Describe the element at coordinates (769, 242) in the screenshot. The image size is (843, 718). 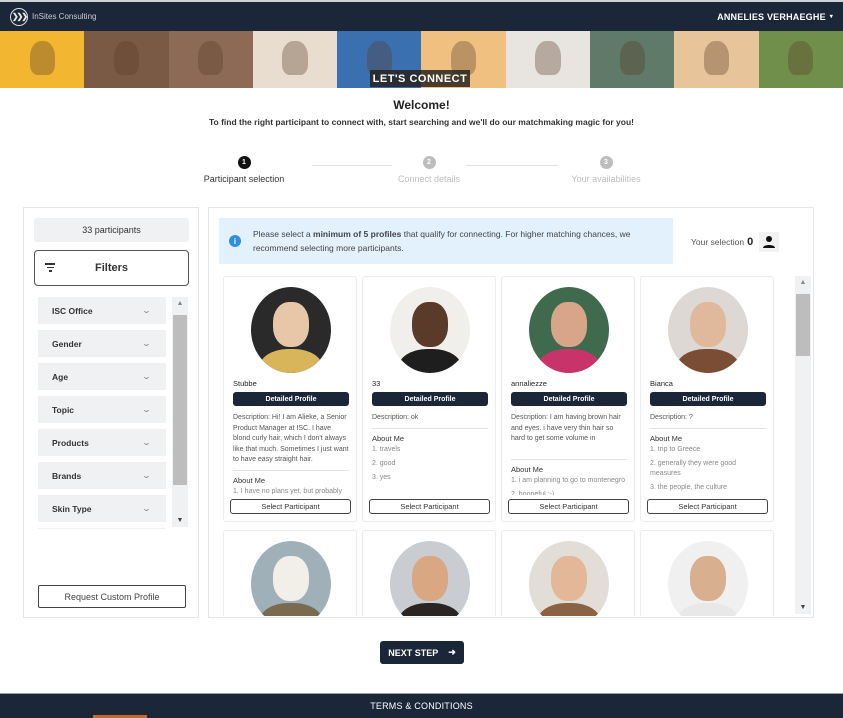
I see `person-icon` at that location.